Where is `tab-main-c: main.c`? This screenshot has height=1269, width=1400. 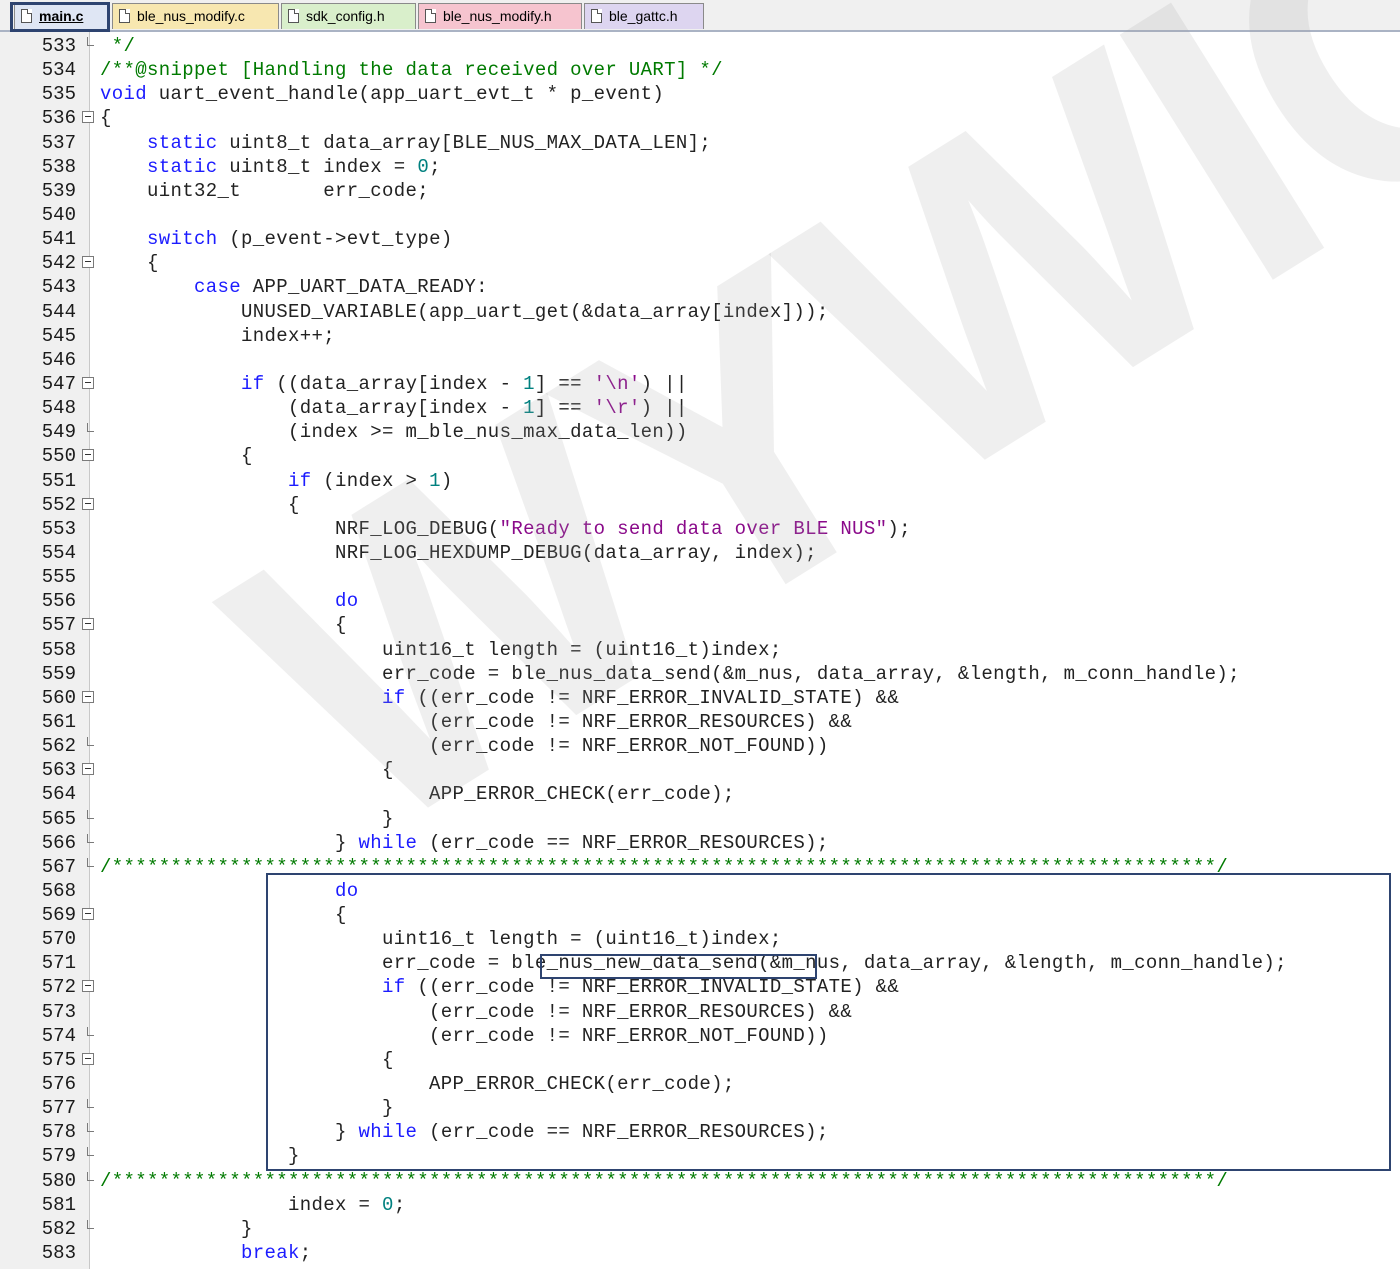
tab-main-c: main.c is located at coordinates (62, 16).